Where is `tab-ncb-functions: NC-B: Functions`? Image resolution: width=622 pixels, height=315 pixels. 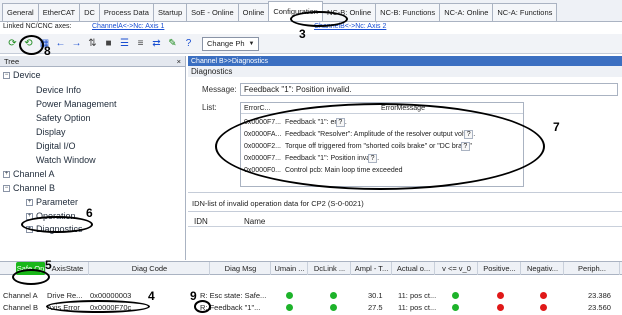 tab-ncb-functions: NC-B: Functions is located at coordinates (408, 12).